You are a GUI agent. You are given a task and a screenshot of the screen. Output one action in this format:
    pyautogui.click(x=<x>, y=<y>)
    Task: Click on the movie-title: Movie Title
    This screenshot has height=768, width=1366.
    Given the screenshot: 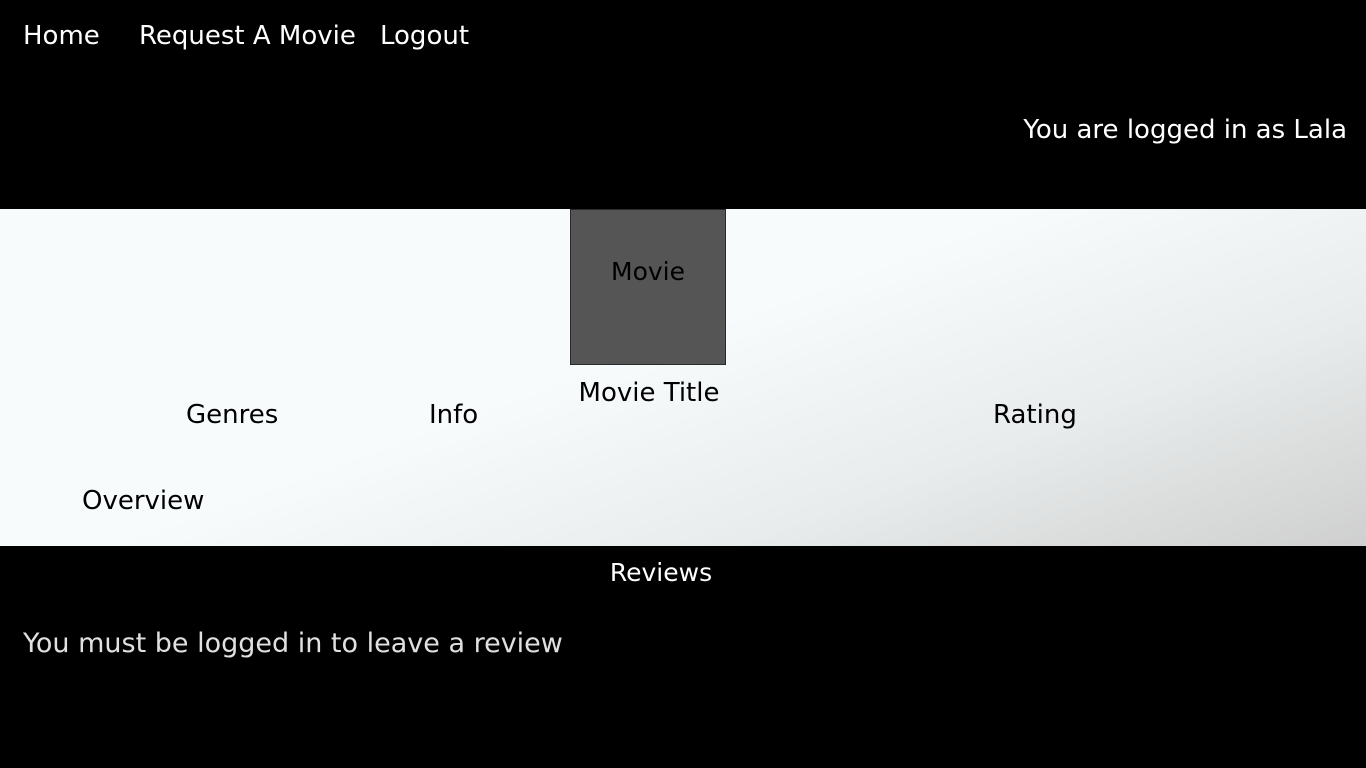 What is the action you would take?
    pyautogui.click(x=649, y=393)
    